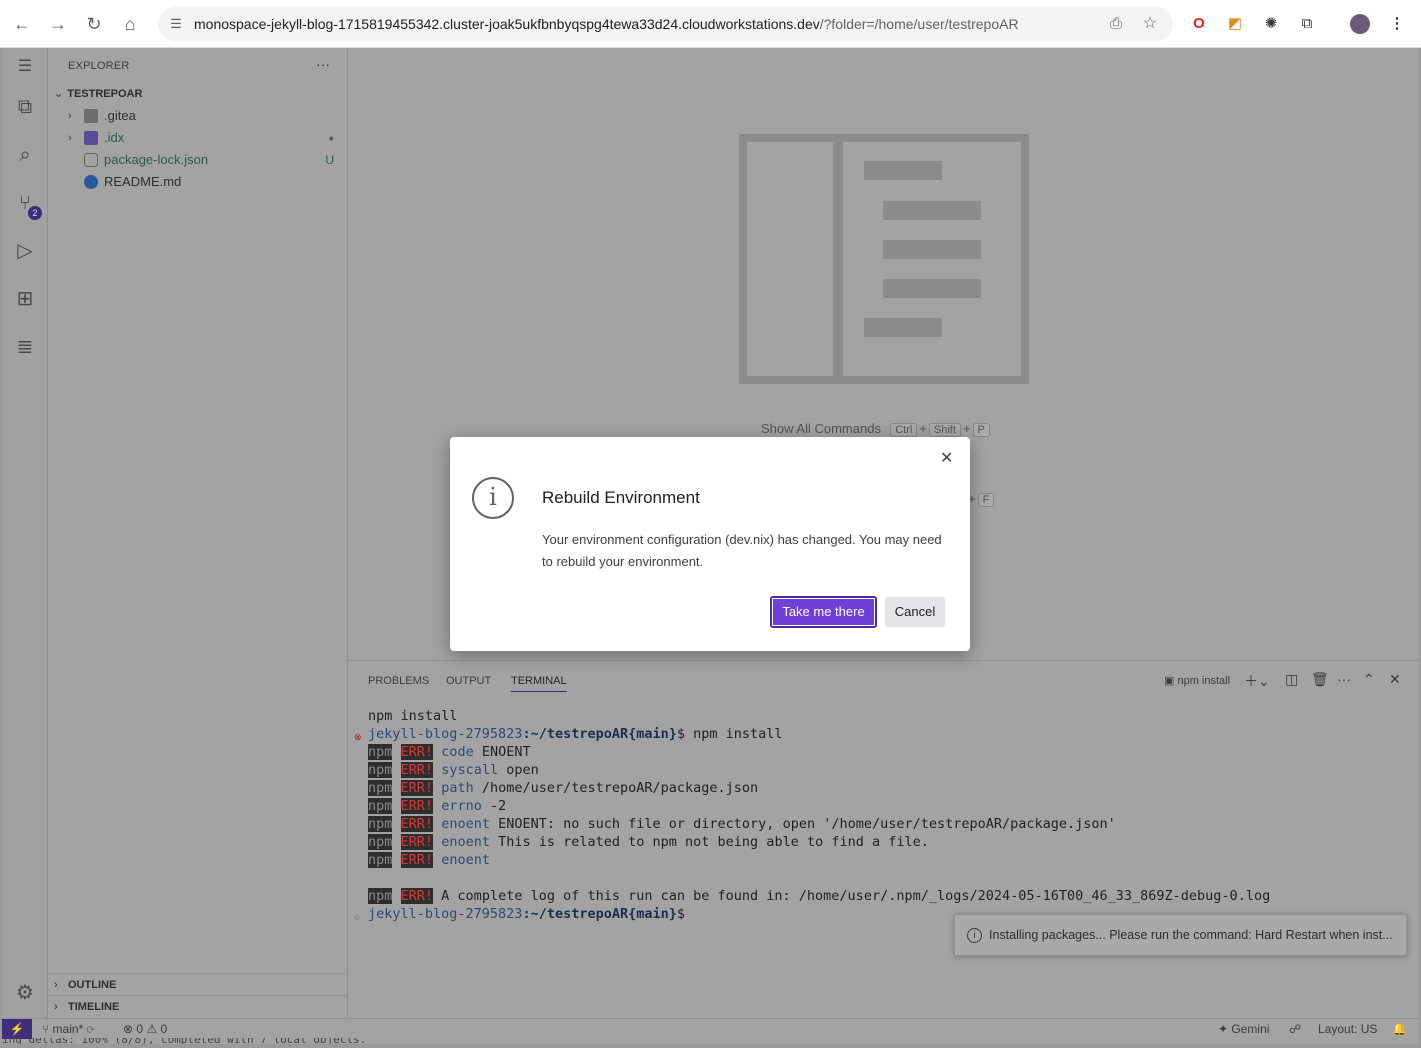 The width and height of the screenshot is (1421, 1048). Describe the element at coordinates (357, 917) in the screenshot. I see `prompt-marker-icon: ○` at that location.